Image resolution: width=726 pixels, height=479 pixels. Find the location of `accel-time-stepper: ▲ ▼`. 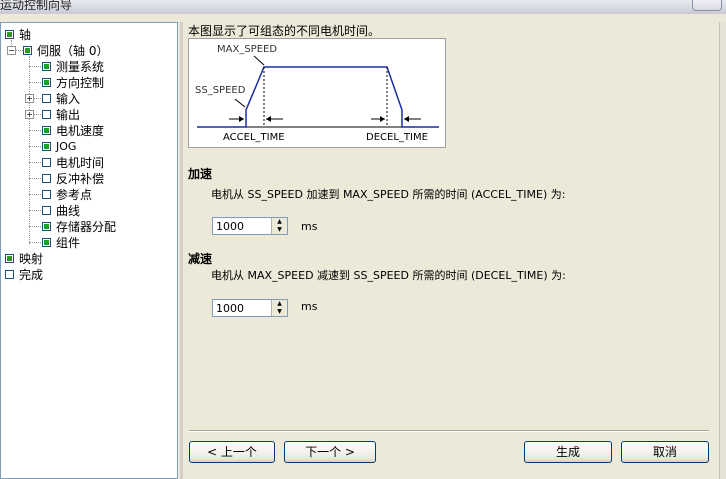

accel-time-stepper: ▲ ▼ is located at coordinates (250, 226).